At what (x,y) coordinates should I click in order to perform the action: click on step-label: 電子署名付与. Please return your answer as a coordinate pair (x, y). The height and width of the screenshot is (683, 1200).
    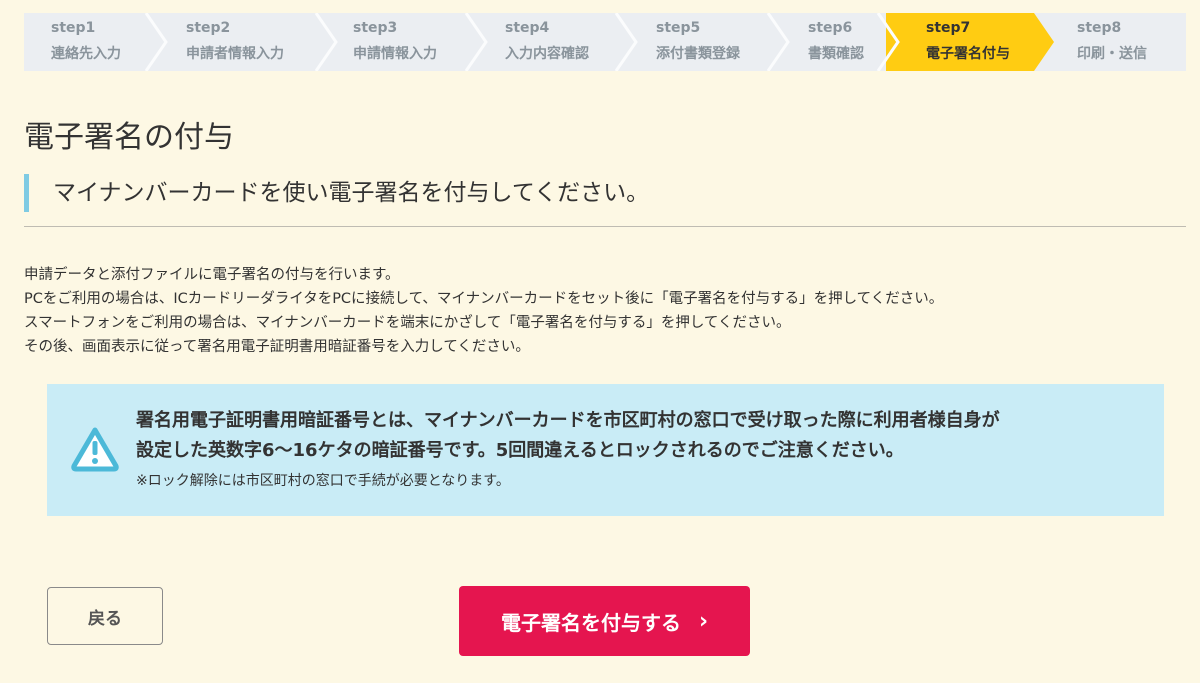
    Looking at the image, I should click on (968, 54).